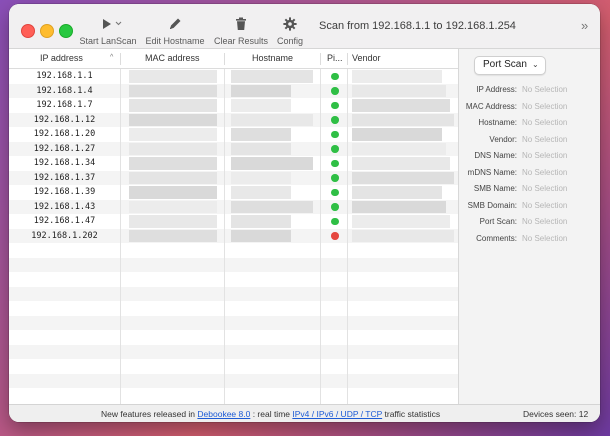 Image resolution: width=610 pixels, height=436 pixels. Describe the element at coordinates (272, 58) in the screenshot. I see `column-header-hostname: Hostname` at that location.